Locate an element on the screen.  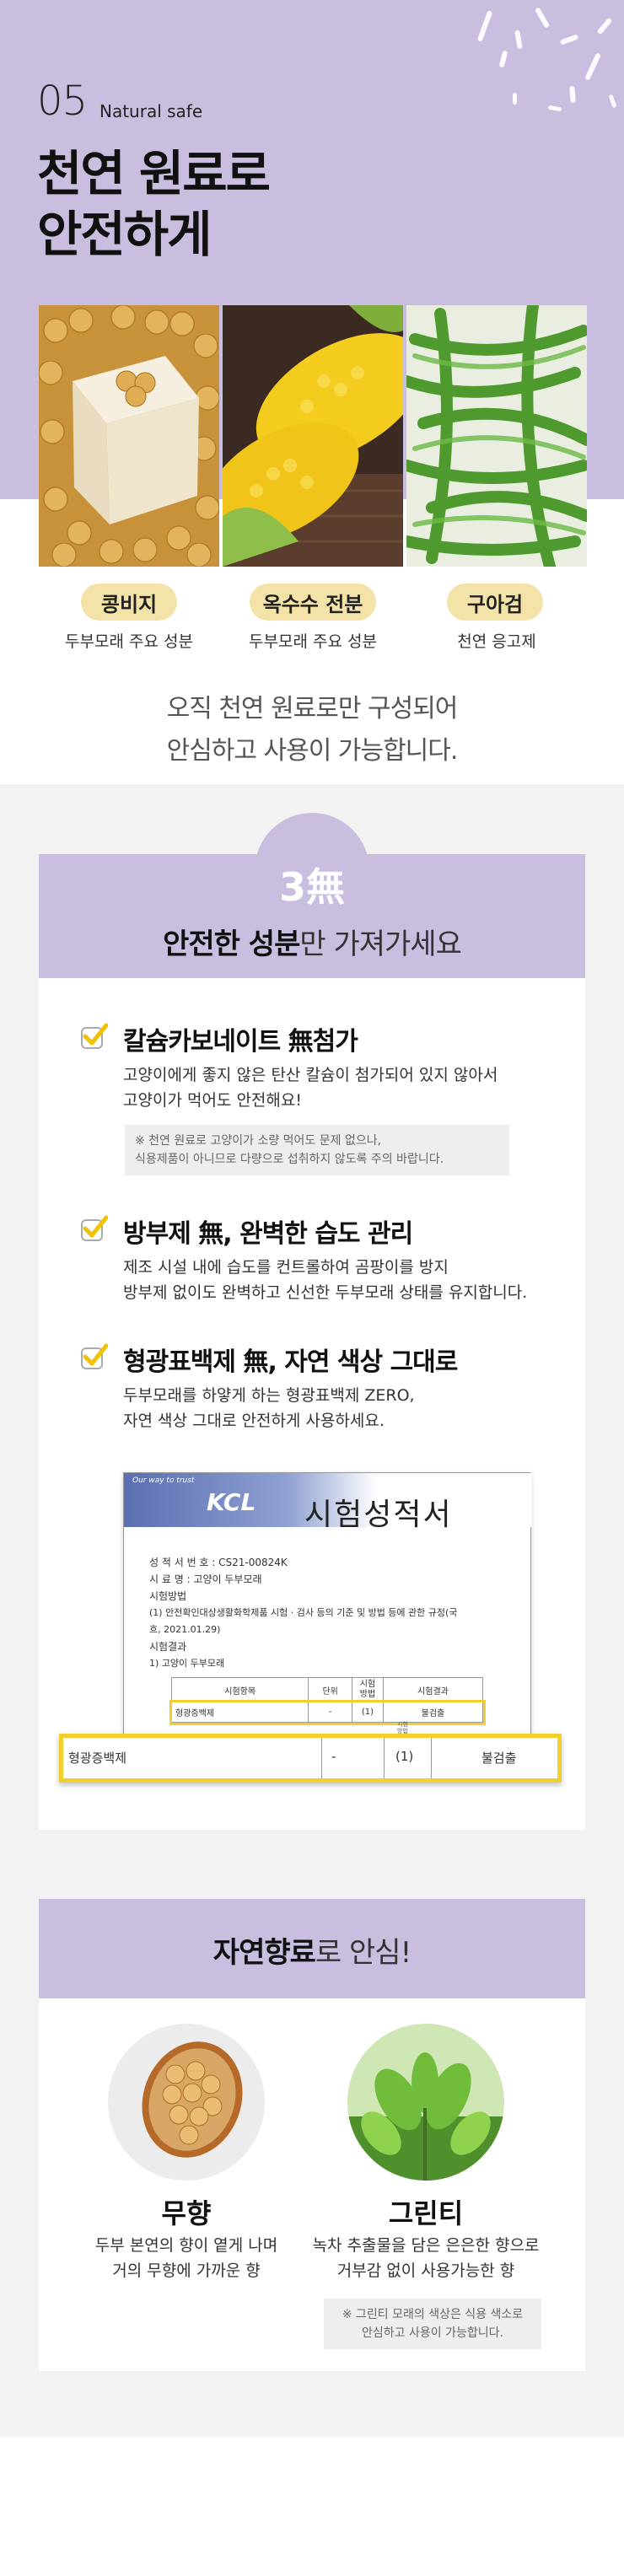
section-number: 05 is located at coordinates (62, 101).